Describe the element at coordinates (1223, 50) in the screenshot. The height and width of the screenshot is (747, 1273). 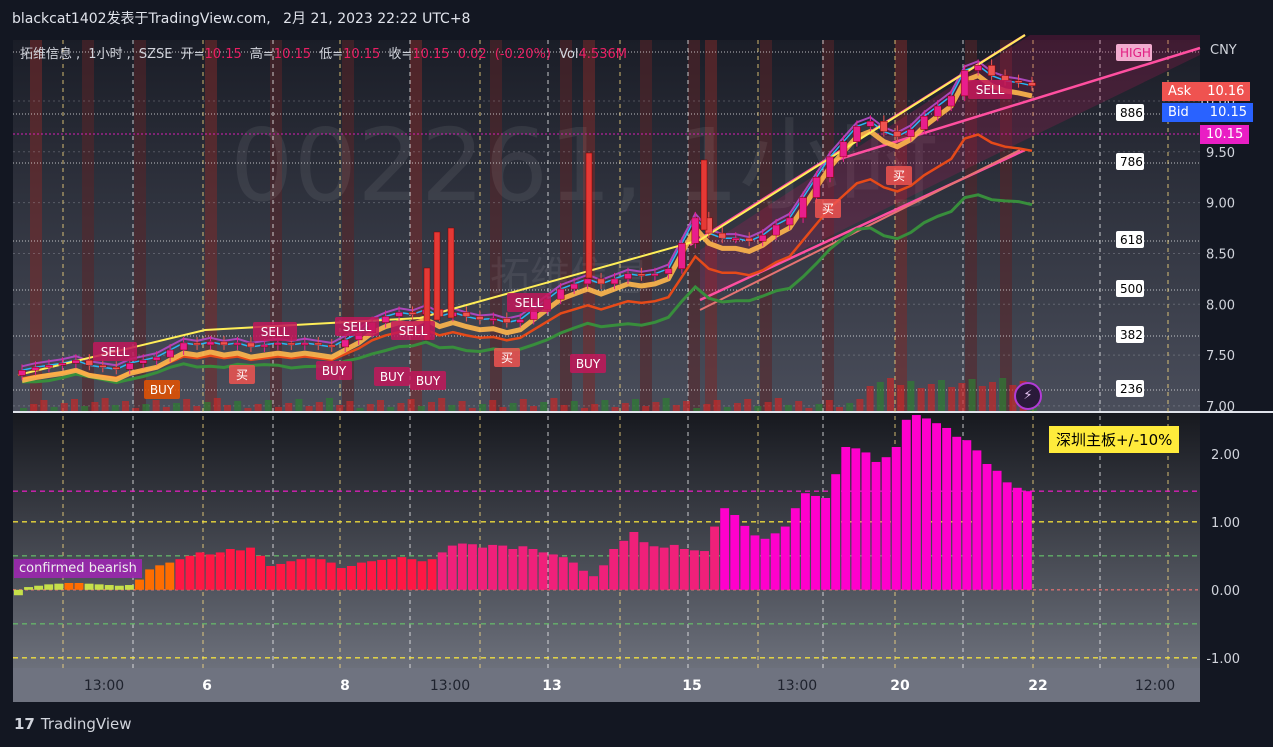
I see `currency-label: CNY` at that location.